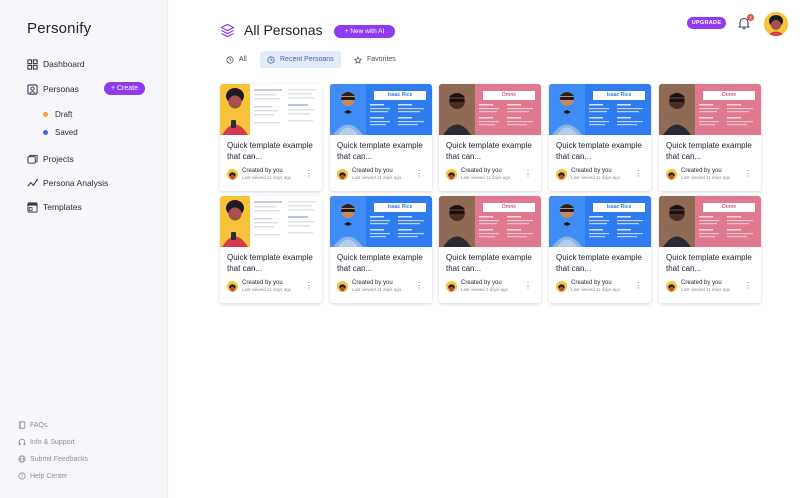 The image size is (800, 498). What do you see at coordinates (50, 159) in the screenshot?
I see `sidebar-item-projects: Projects` at bounding box center [50, 159].